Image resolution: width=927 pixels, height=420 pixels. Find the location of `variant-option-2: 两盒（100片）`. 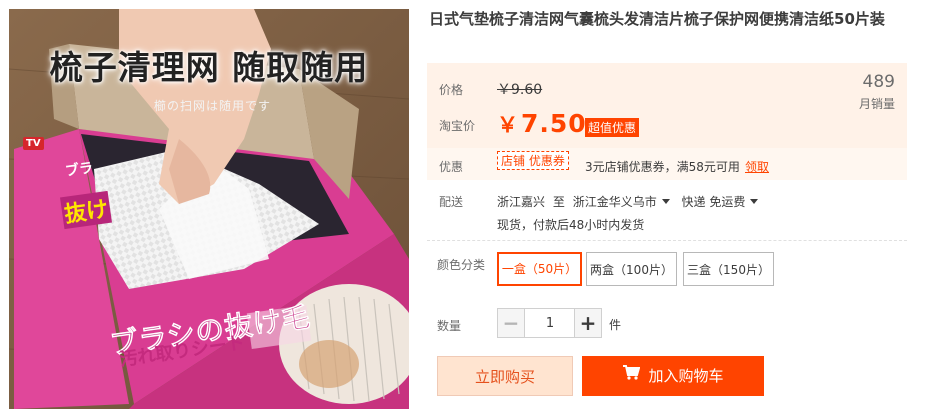

variant-option-2: 两盒（100片） is located at coordinates (631, 269).